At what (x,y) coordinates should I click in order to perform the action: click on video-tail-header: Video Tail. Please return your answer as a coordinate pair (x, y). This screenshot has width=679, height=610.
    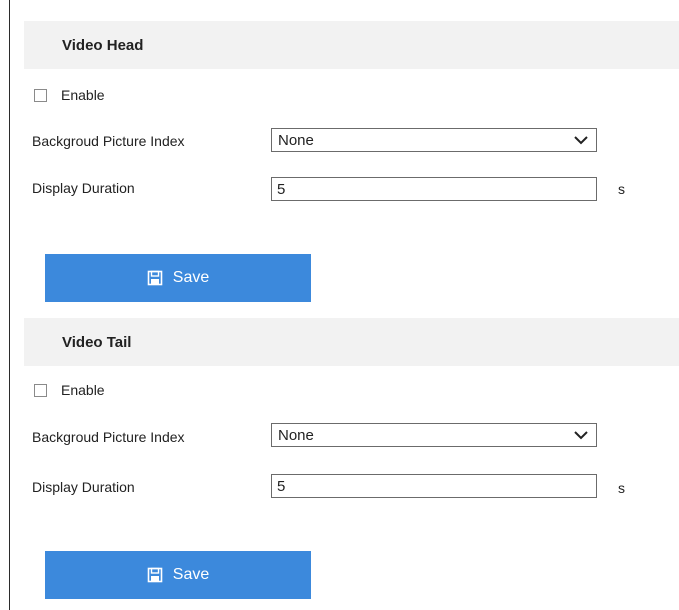
    Looking at the image, I should click on (351, 342).